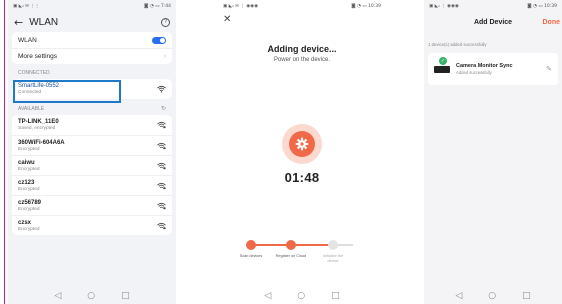 The image size is (562, 304). I want to click on network-item: 360WiFi-604A6A Encrypted, so click(92, 145).